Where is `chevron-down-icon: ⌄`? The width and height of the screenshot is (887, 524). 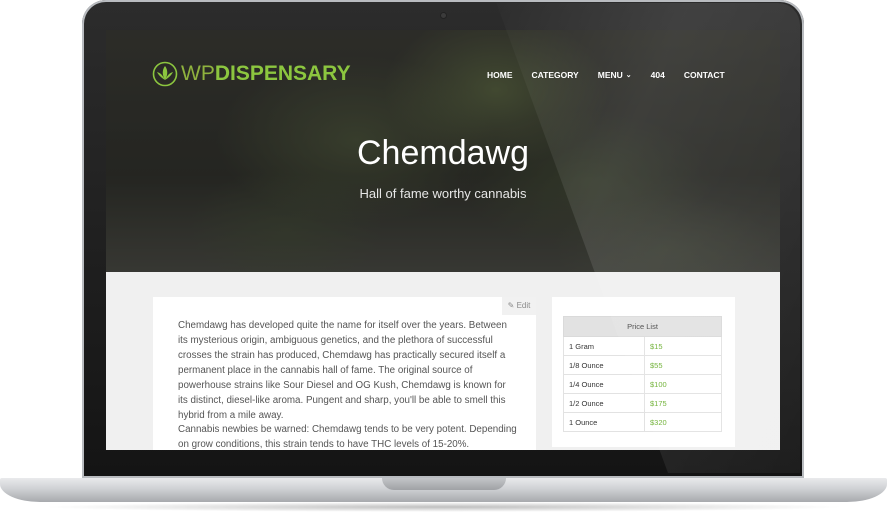
chevron-down-icon: ⌄ is located at coordinates (628, 75).